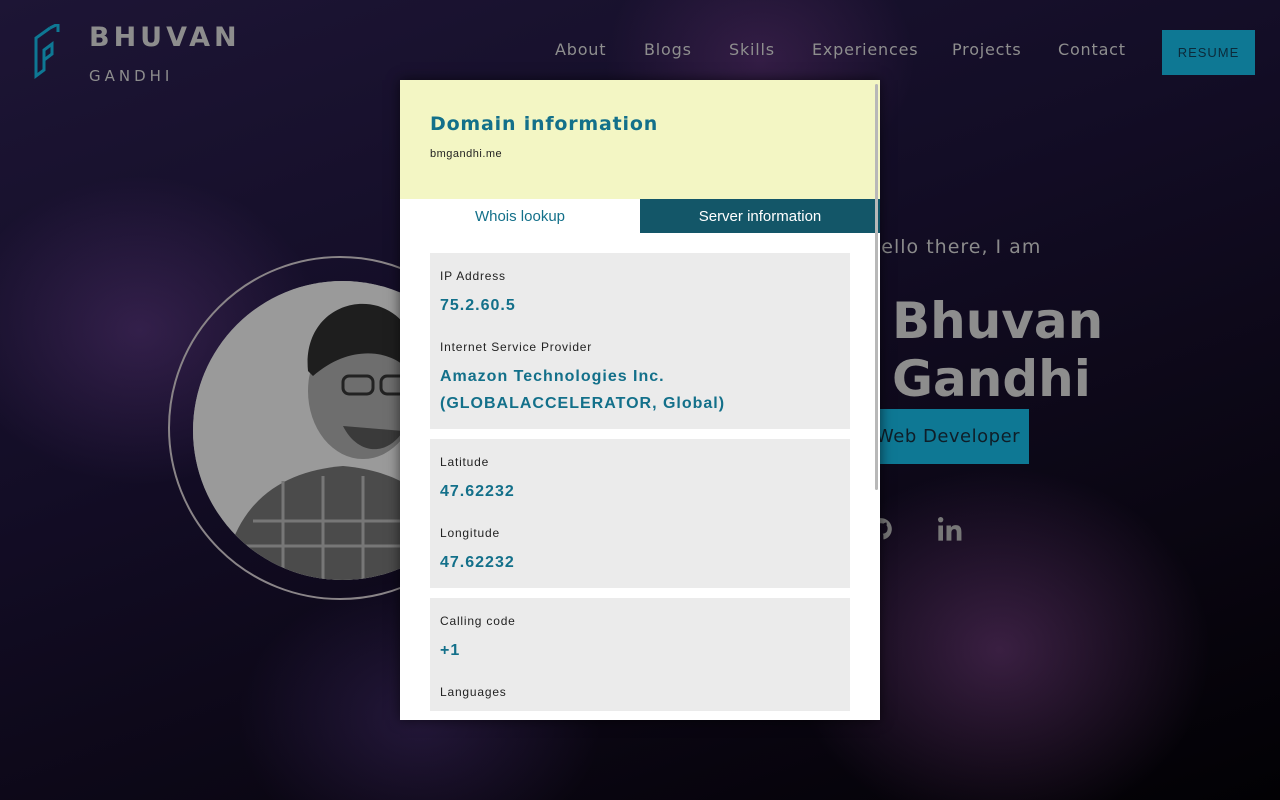 The width and height of the screenshot is (1280, 800). Describe the element at coordinates (478, 621) in the screenshot. I see `calling-code-label: Calling code` at that location.